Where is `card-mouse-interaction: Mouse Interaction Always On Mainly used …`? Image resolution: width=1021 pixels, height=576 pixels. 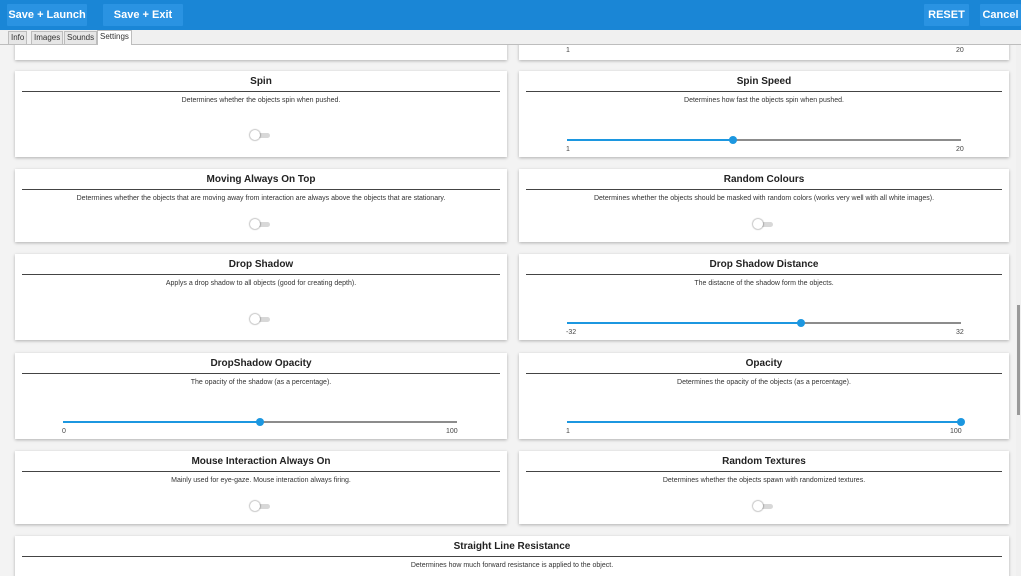 card-mouse-interaction: Mouse Interaction Always On Mainly used … is located at coordinates (261, 487).